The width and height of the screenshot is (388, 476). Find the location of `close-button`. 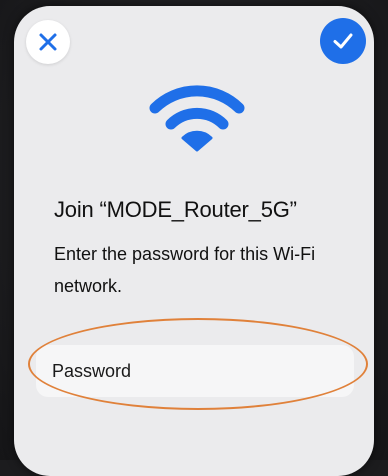

close-button is located at coordinates (48, 42).